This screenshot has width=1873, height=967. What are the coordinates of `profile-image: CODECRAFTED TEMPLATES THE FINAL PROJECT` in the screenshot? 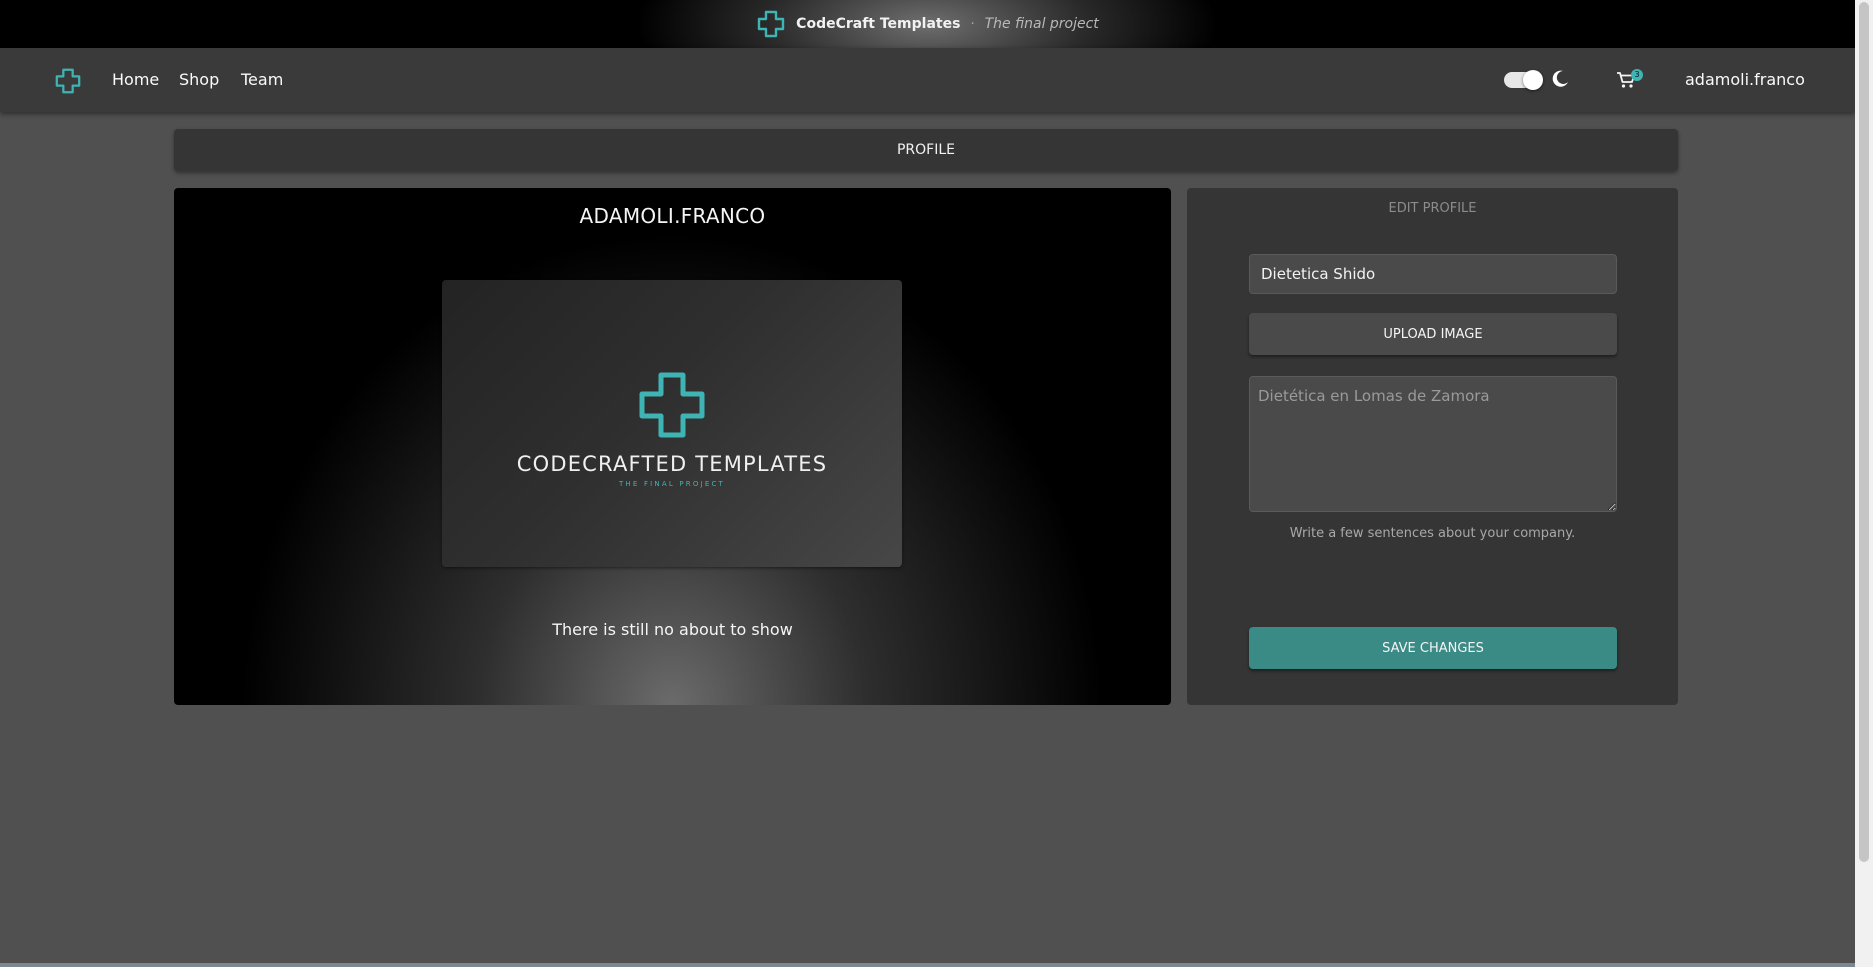 It's located at (672, 423).